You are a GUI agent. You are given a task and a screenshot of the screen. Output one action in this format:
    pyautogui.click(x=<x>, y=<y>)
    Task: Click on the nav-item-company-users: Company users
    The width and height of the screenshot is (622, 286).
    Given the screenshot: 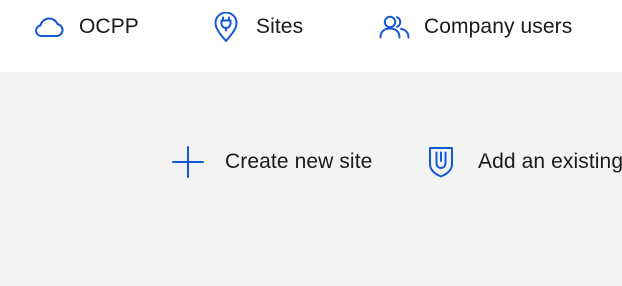 What is the action you would take?
    pyautogui.click(x=475, y=27)
    